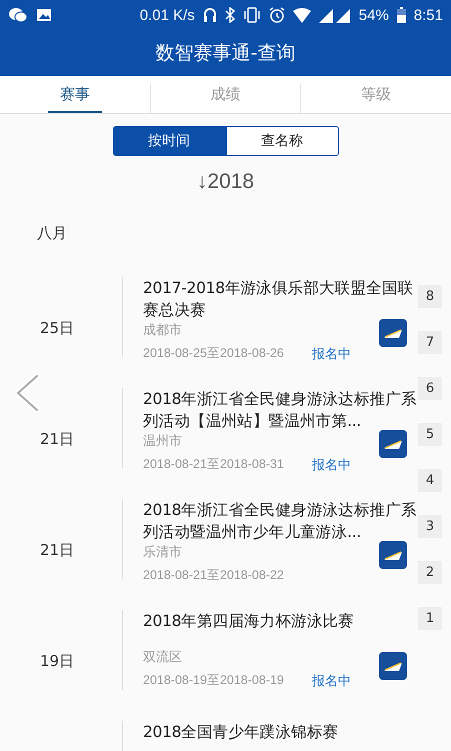  What do you see at coordinates (251, 15) in the screenshot?
I see `vibrate-icon` at bounding box center [251, 15].